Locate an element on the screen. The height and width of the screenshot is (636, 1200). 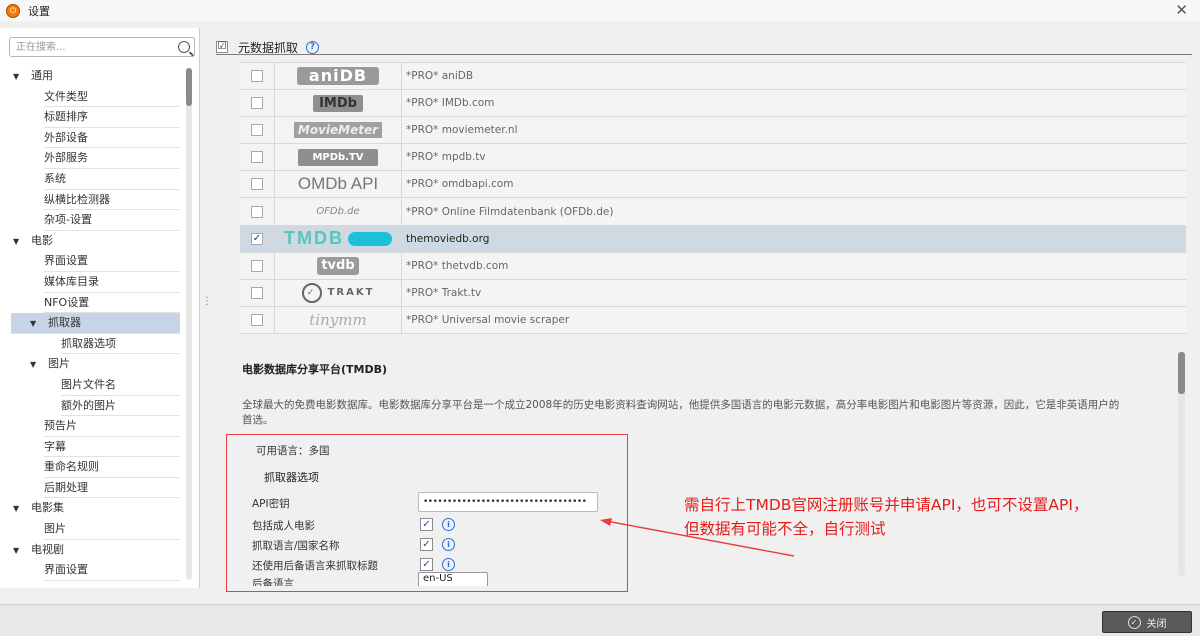
tree-item-tv-ui-settings: 界面设置 is located at coordinates (112, 570).